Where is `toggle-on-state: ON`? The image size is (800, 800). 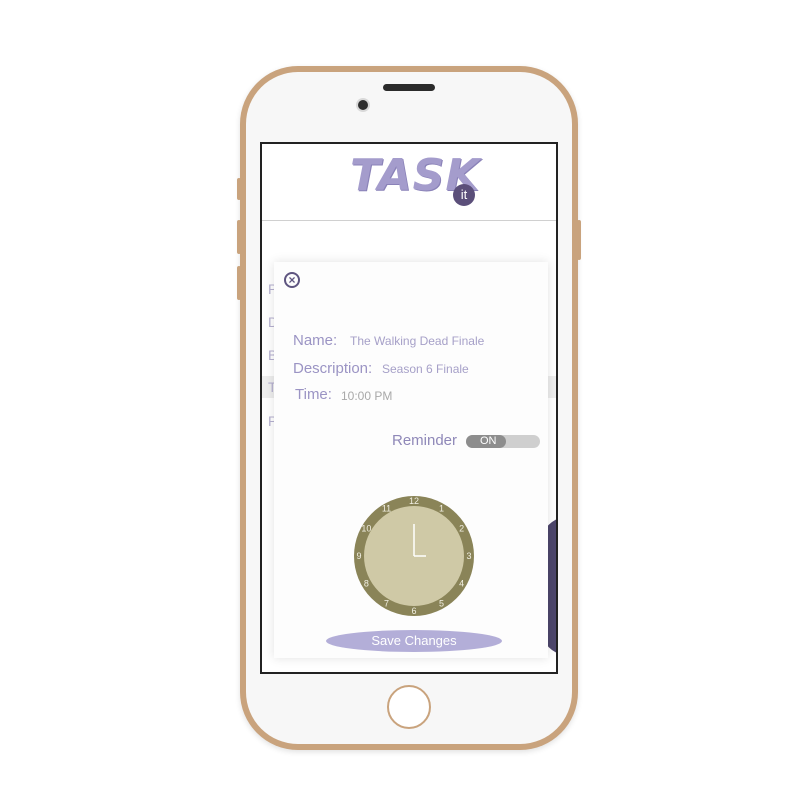
toggle-on-state: ON is located at coordinates (486, 441).